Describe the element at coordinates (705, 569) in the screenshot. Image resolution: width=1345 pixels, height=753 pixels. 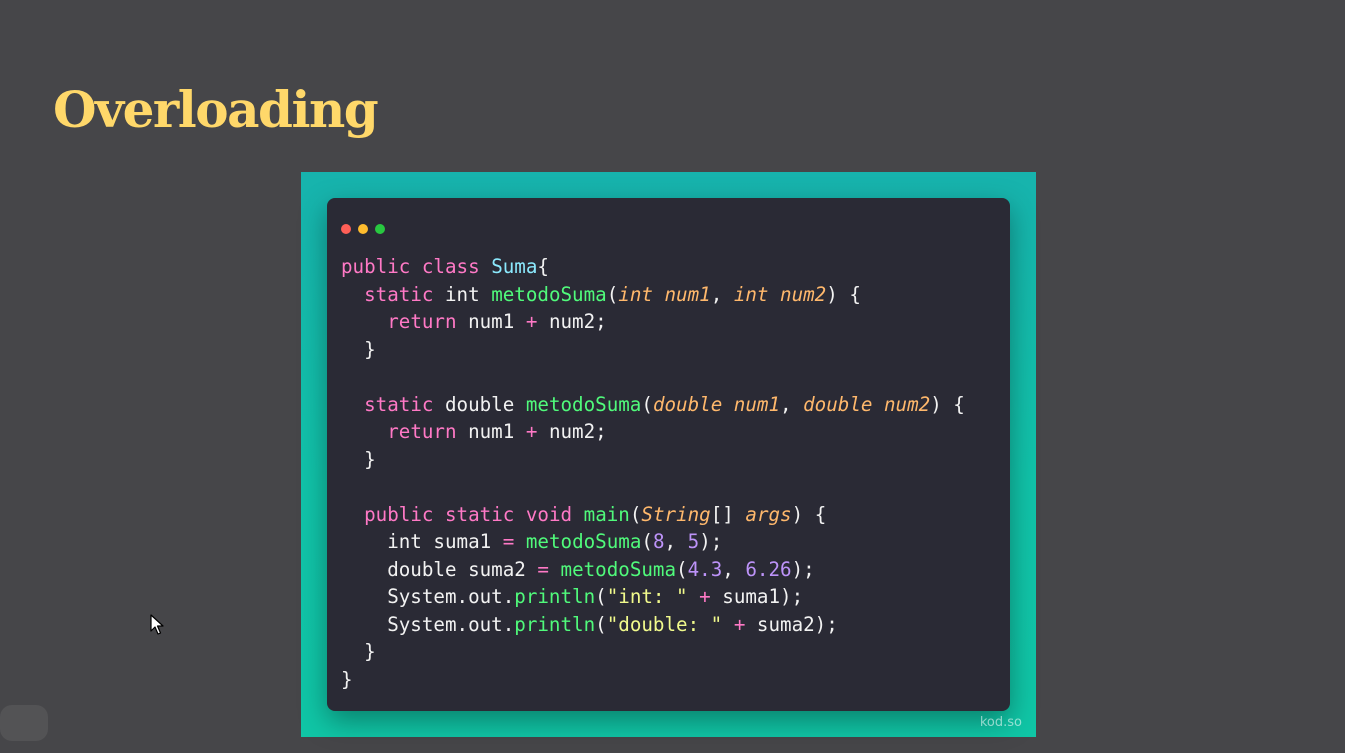
I see `code-token: 4.3` at that location.